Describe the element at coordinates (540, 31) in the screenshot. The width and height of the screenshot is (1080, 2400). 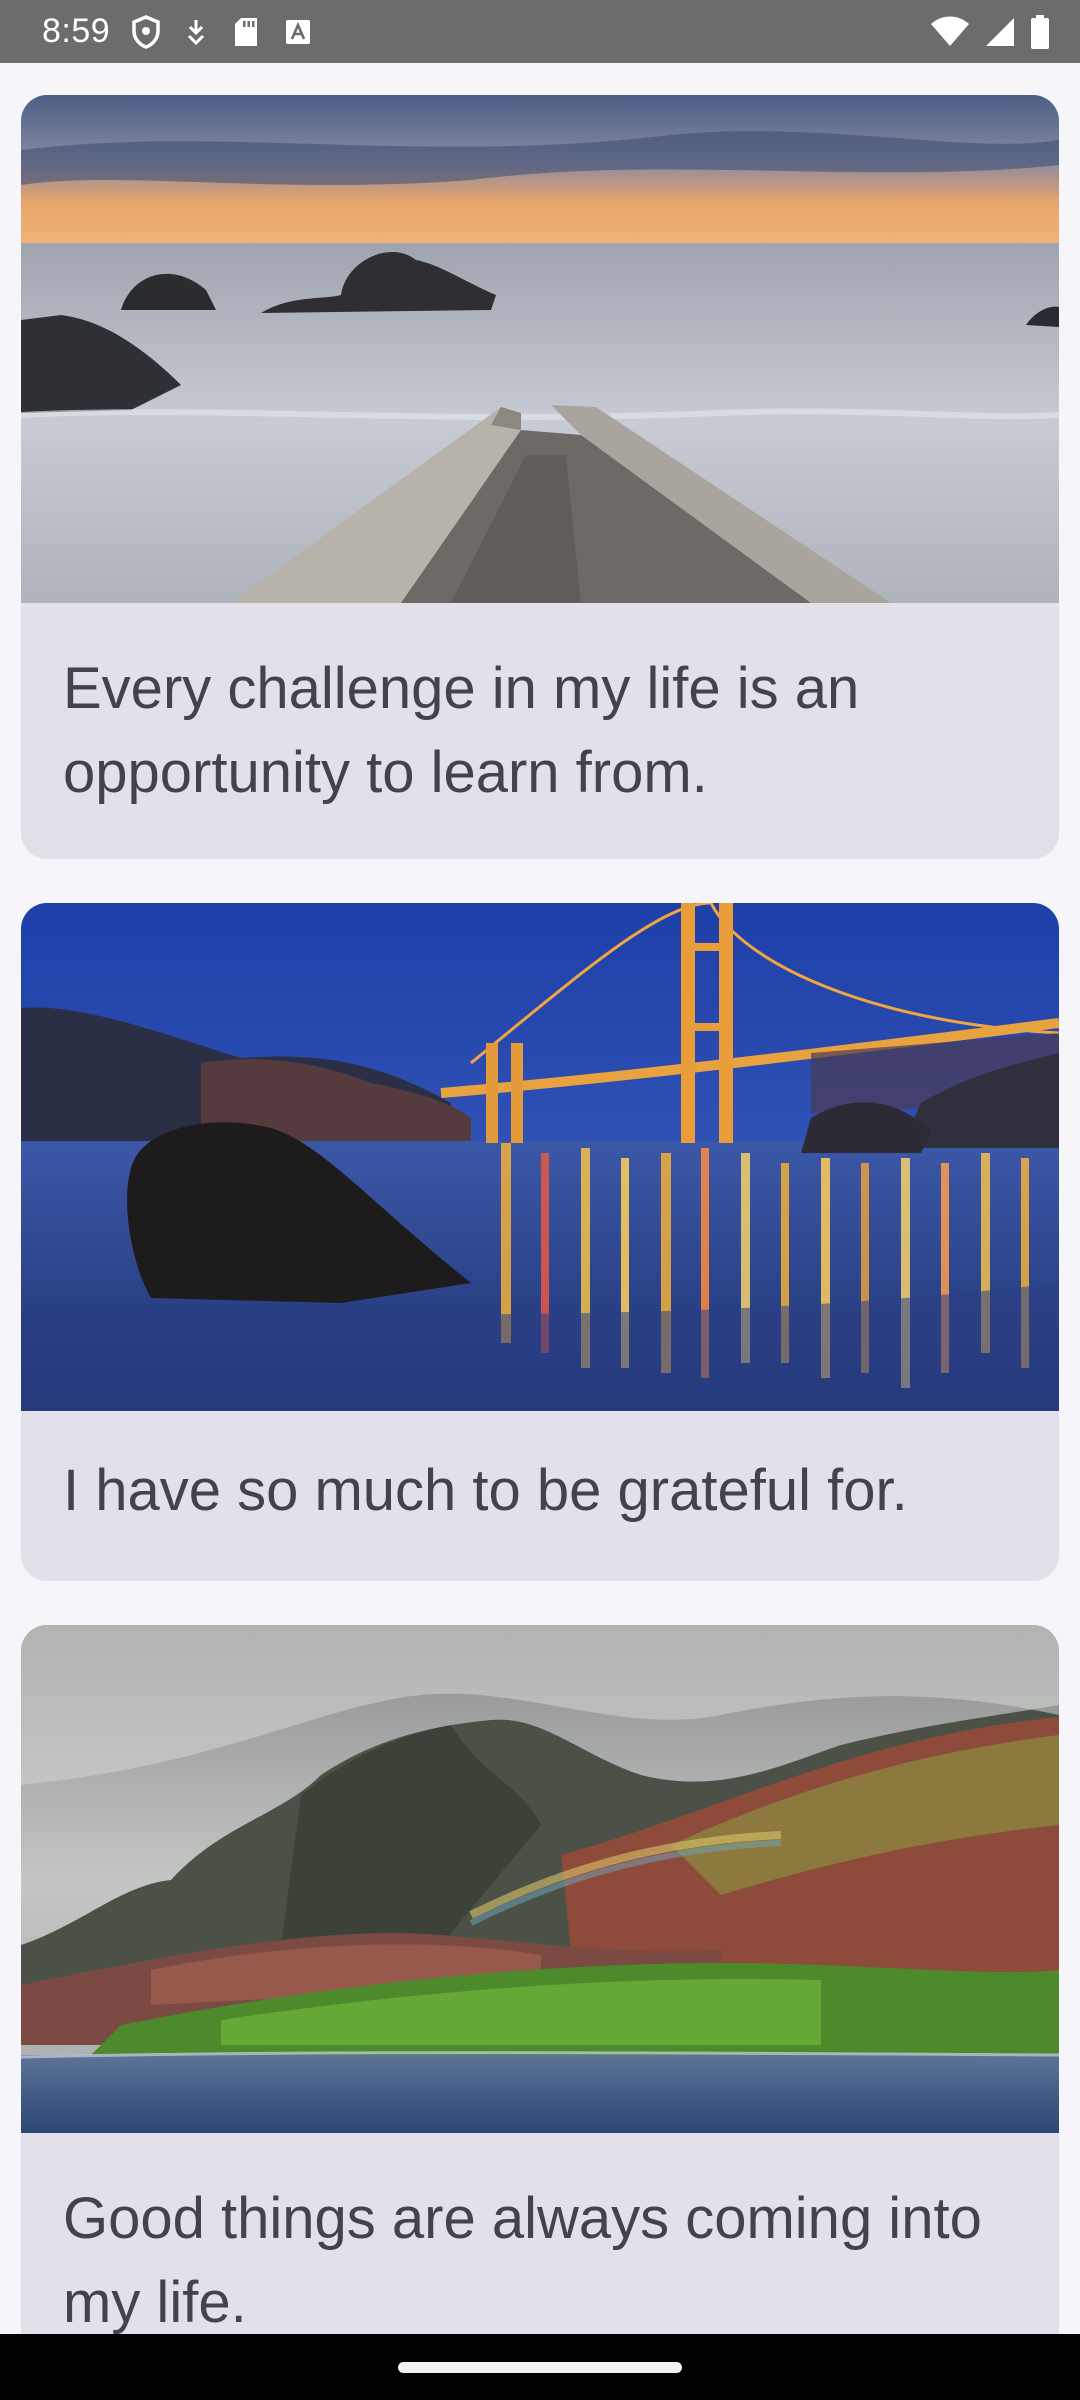
I see `status-bar: 8:59` at that location.